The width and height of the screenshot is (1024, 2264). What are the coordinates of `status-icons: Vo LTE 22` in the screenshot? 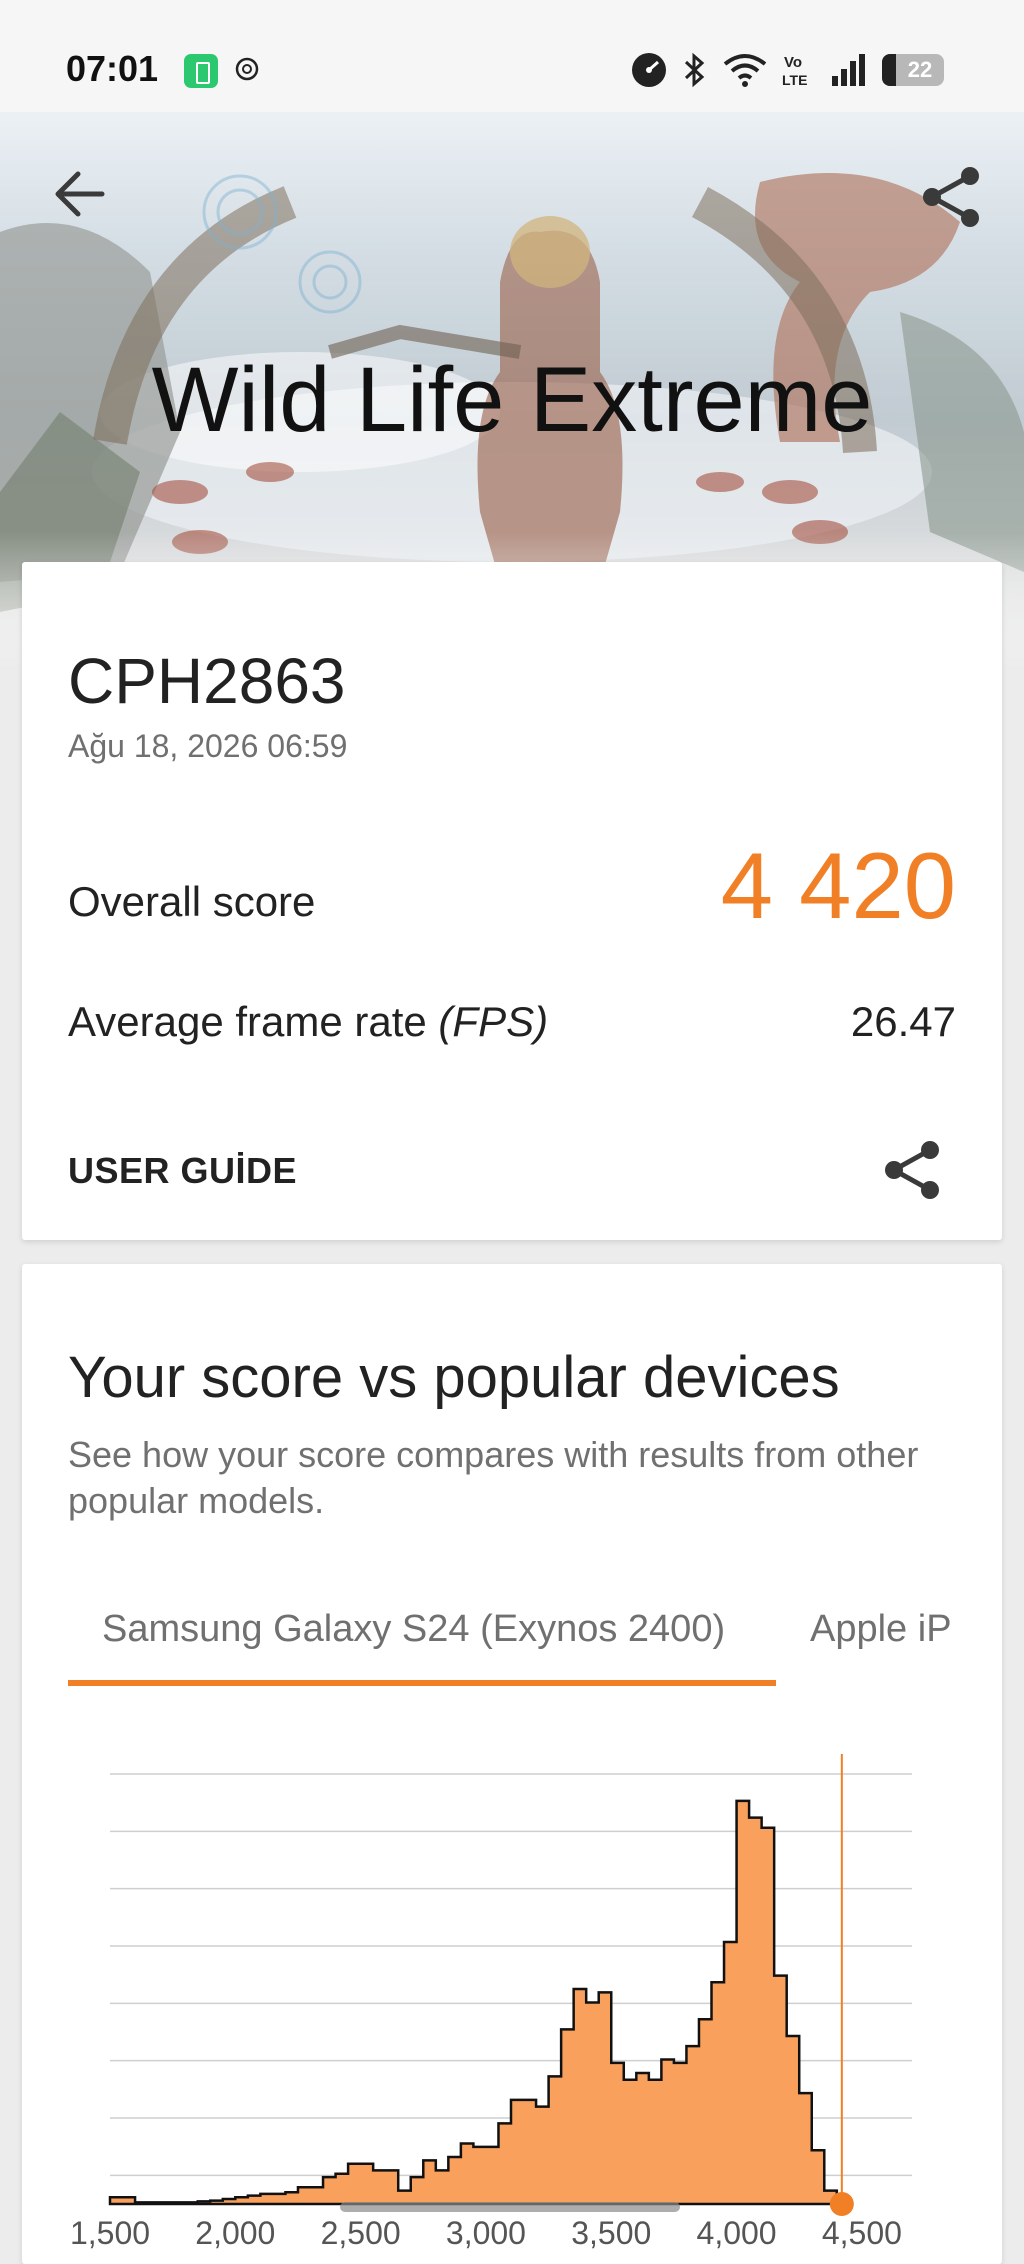 It's located at (787, 70).